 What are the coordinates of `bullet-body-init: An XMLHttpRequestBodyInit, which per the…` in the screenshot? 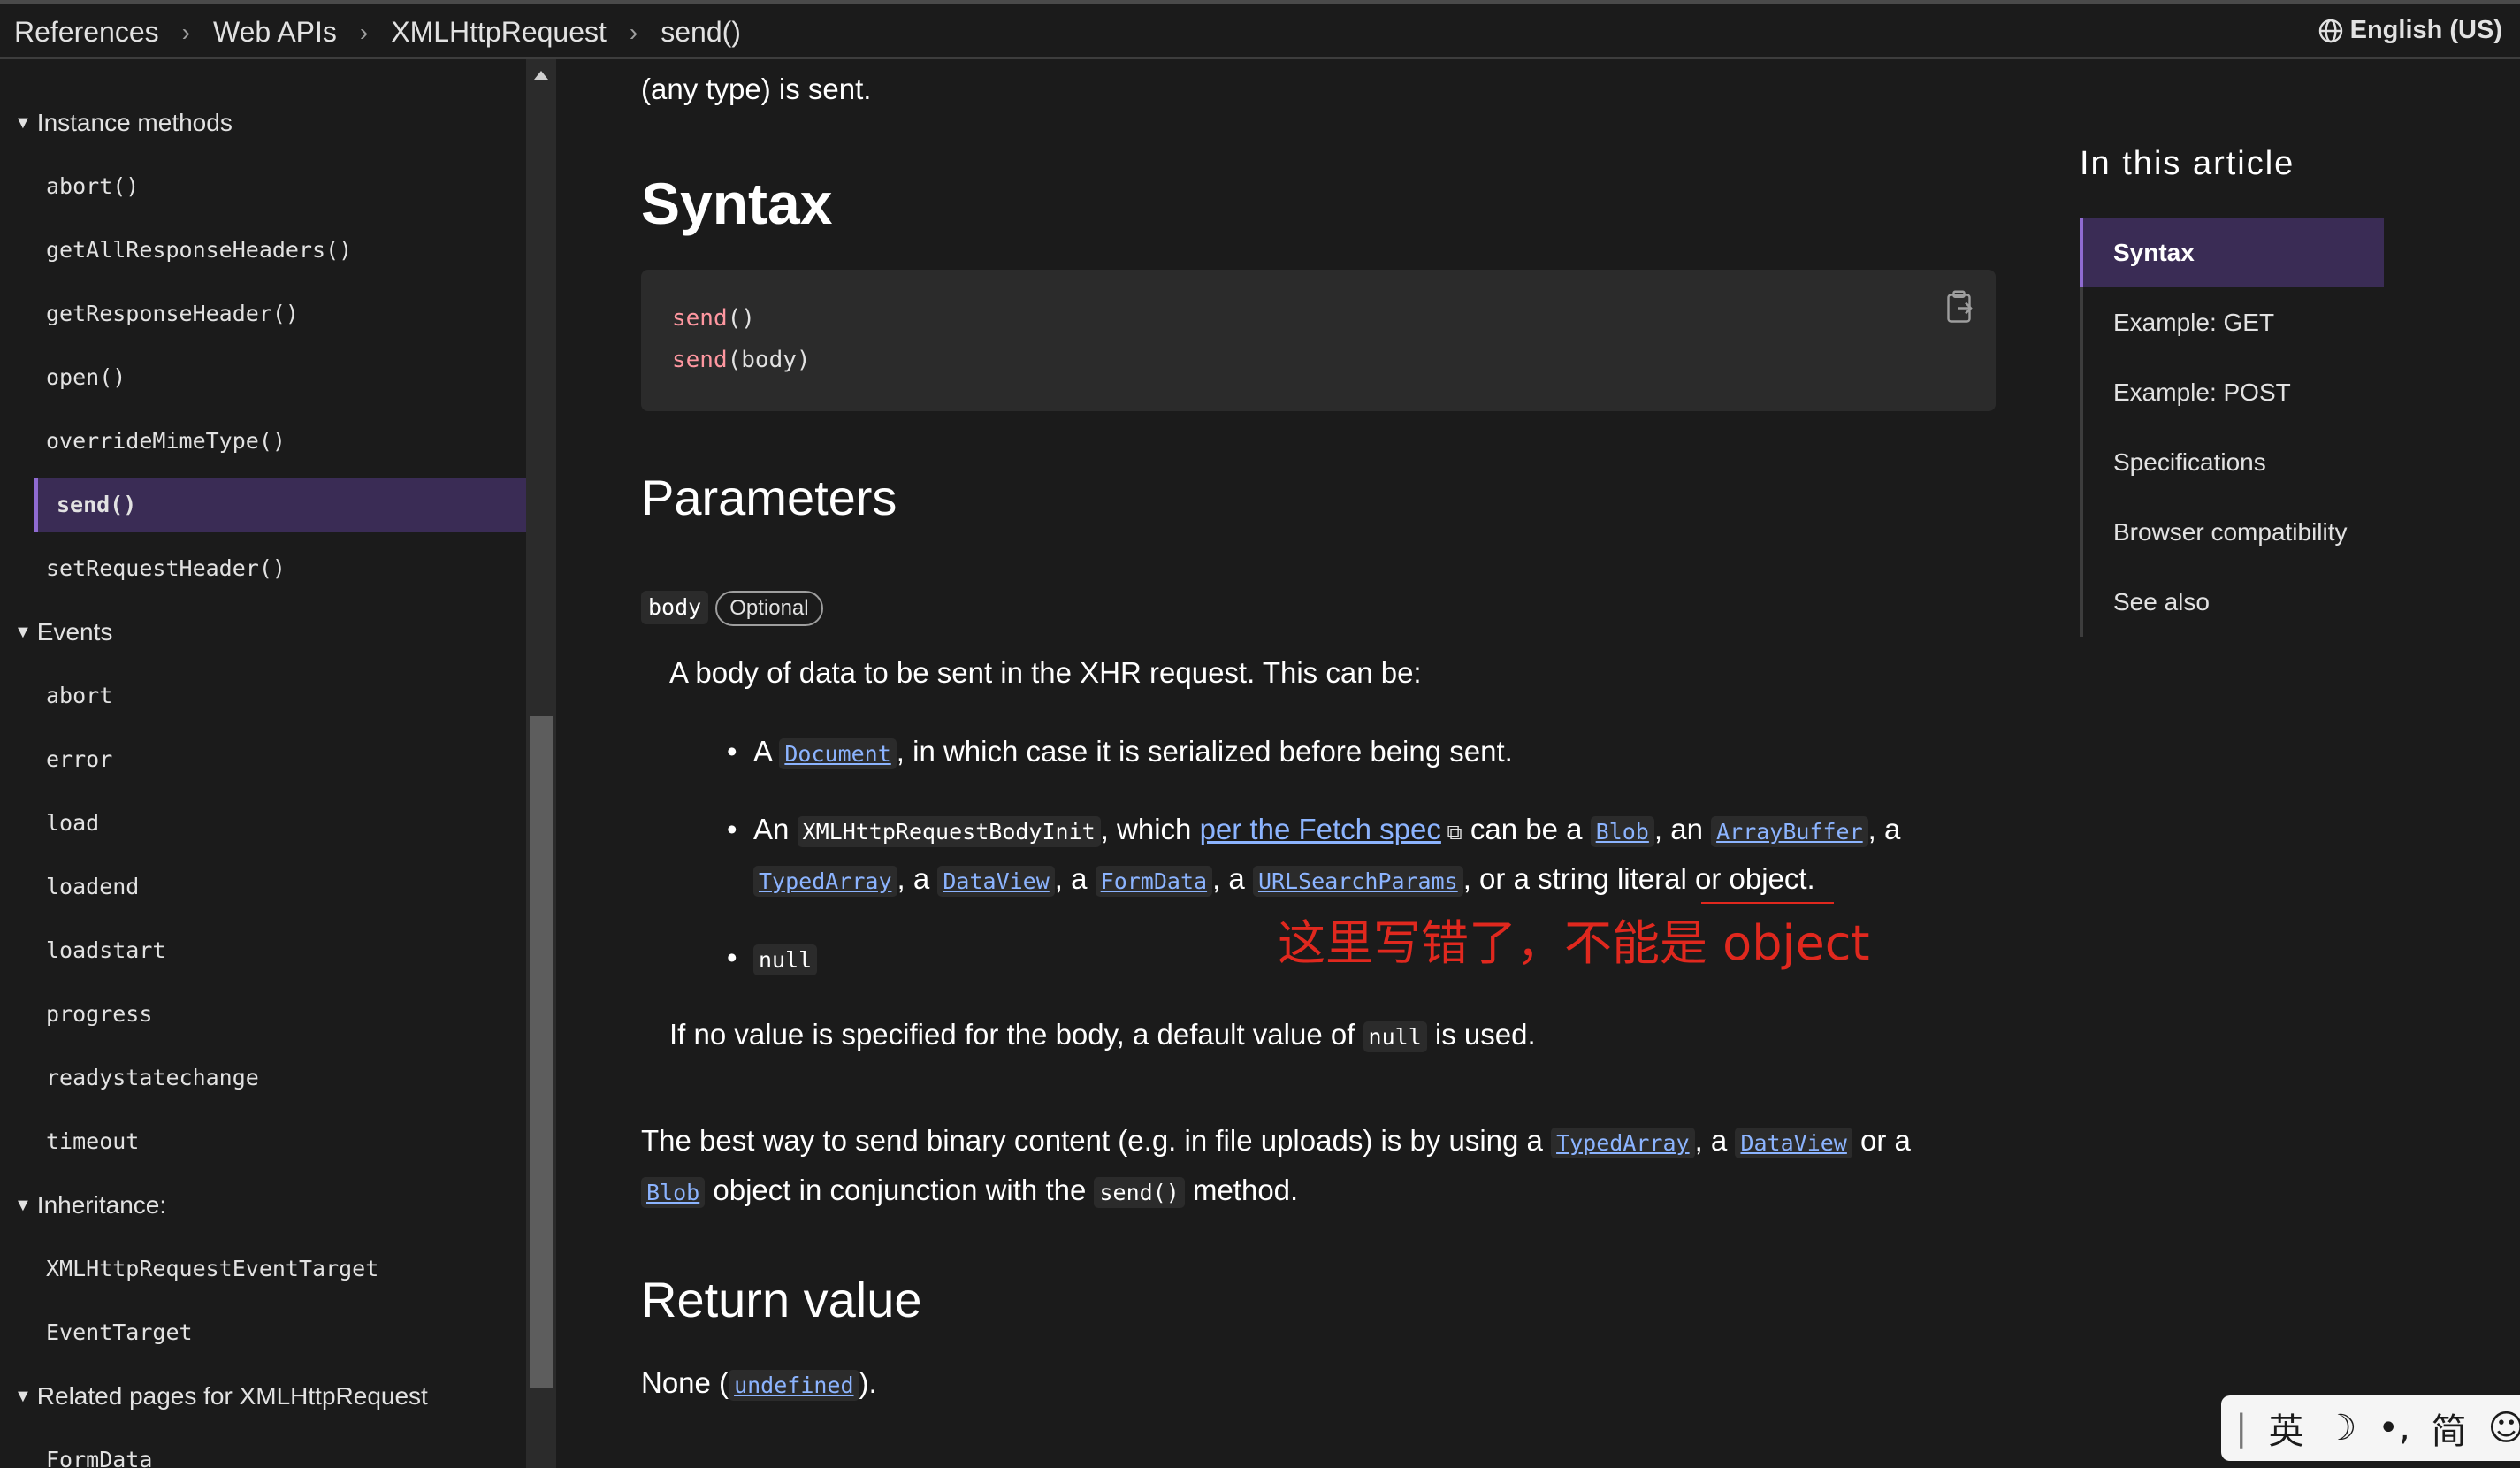 It's located at (1313, 831).